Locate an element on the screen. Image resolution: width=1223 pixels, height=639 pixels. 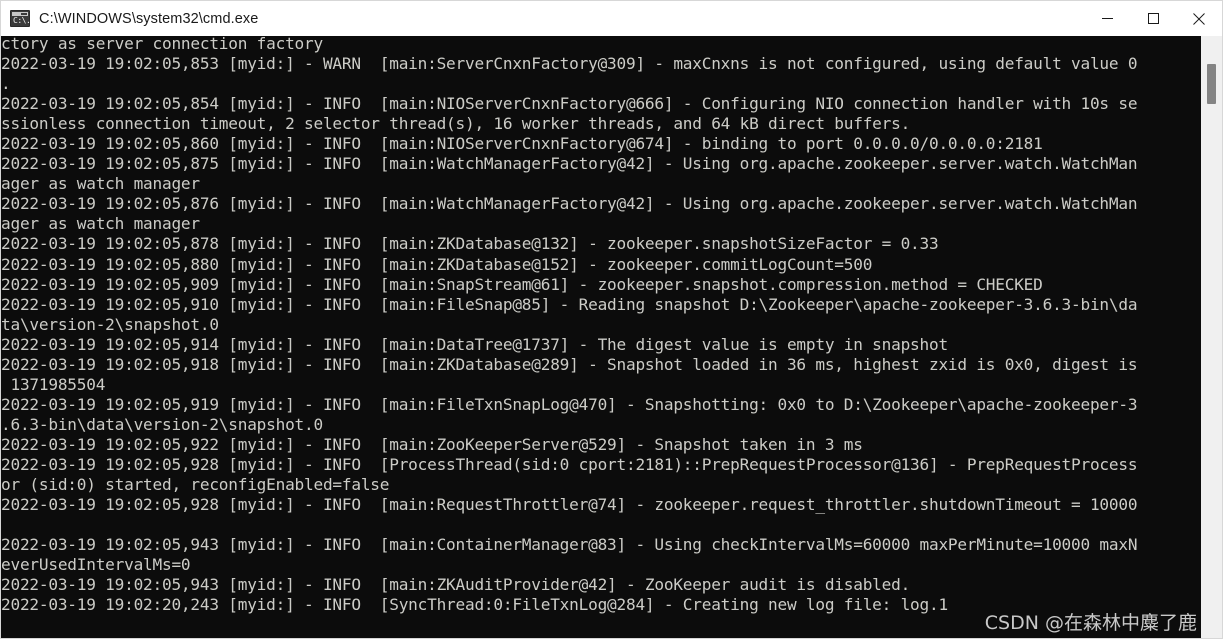
cmd-icon-prompt-glyph: C:\. is located at coordinates (22, 20).